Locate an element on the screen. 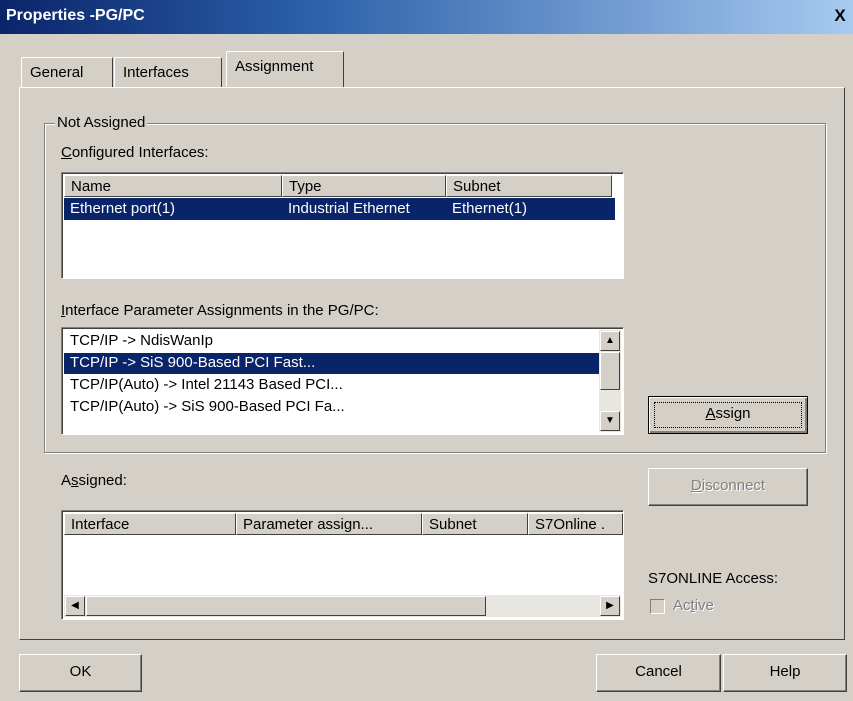 The width and height of the screenshot is (853, 701). scroll-down-icon: ▼ is located at coordinates (610, 421).